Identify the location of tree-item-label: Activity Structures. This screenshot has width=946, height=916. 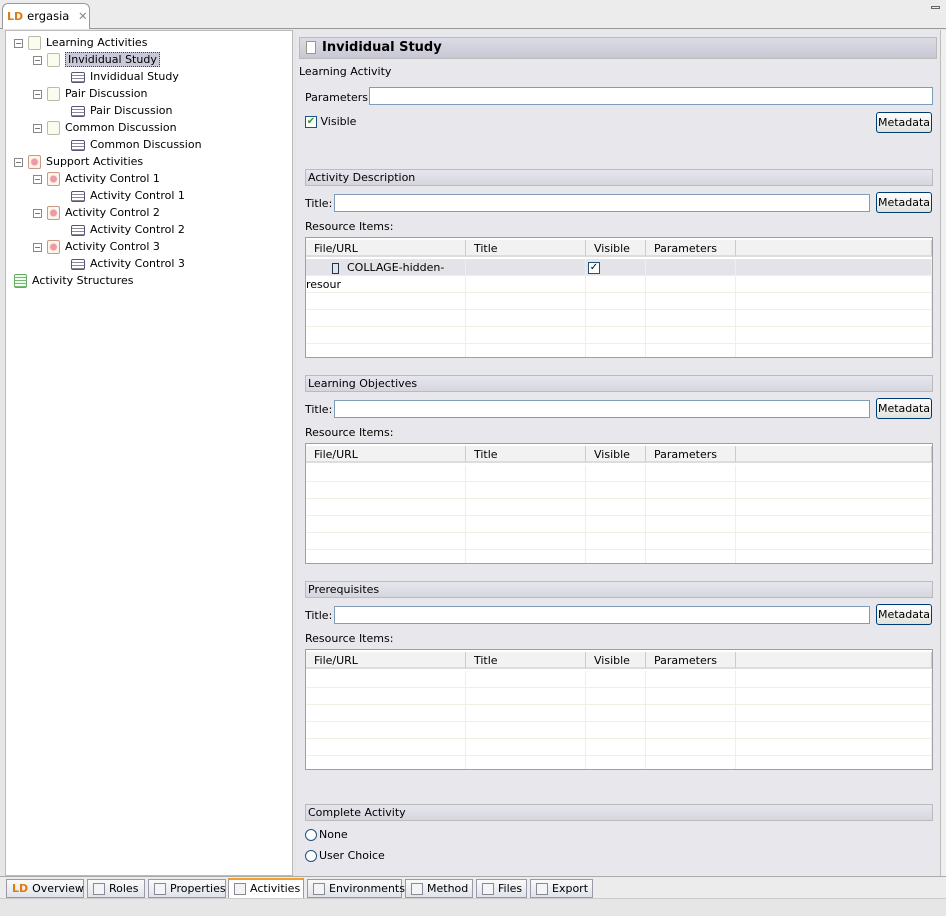
(83, 280).